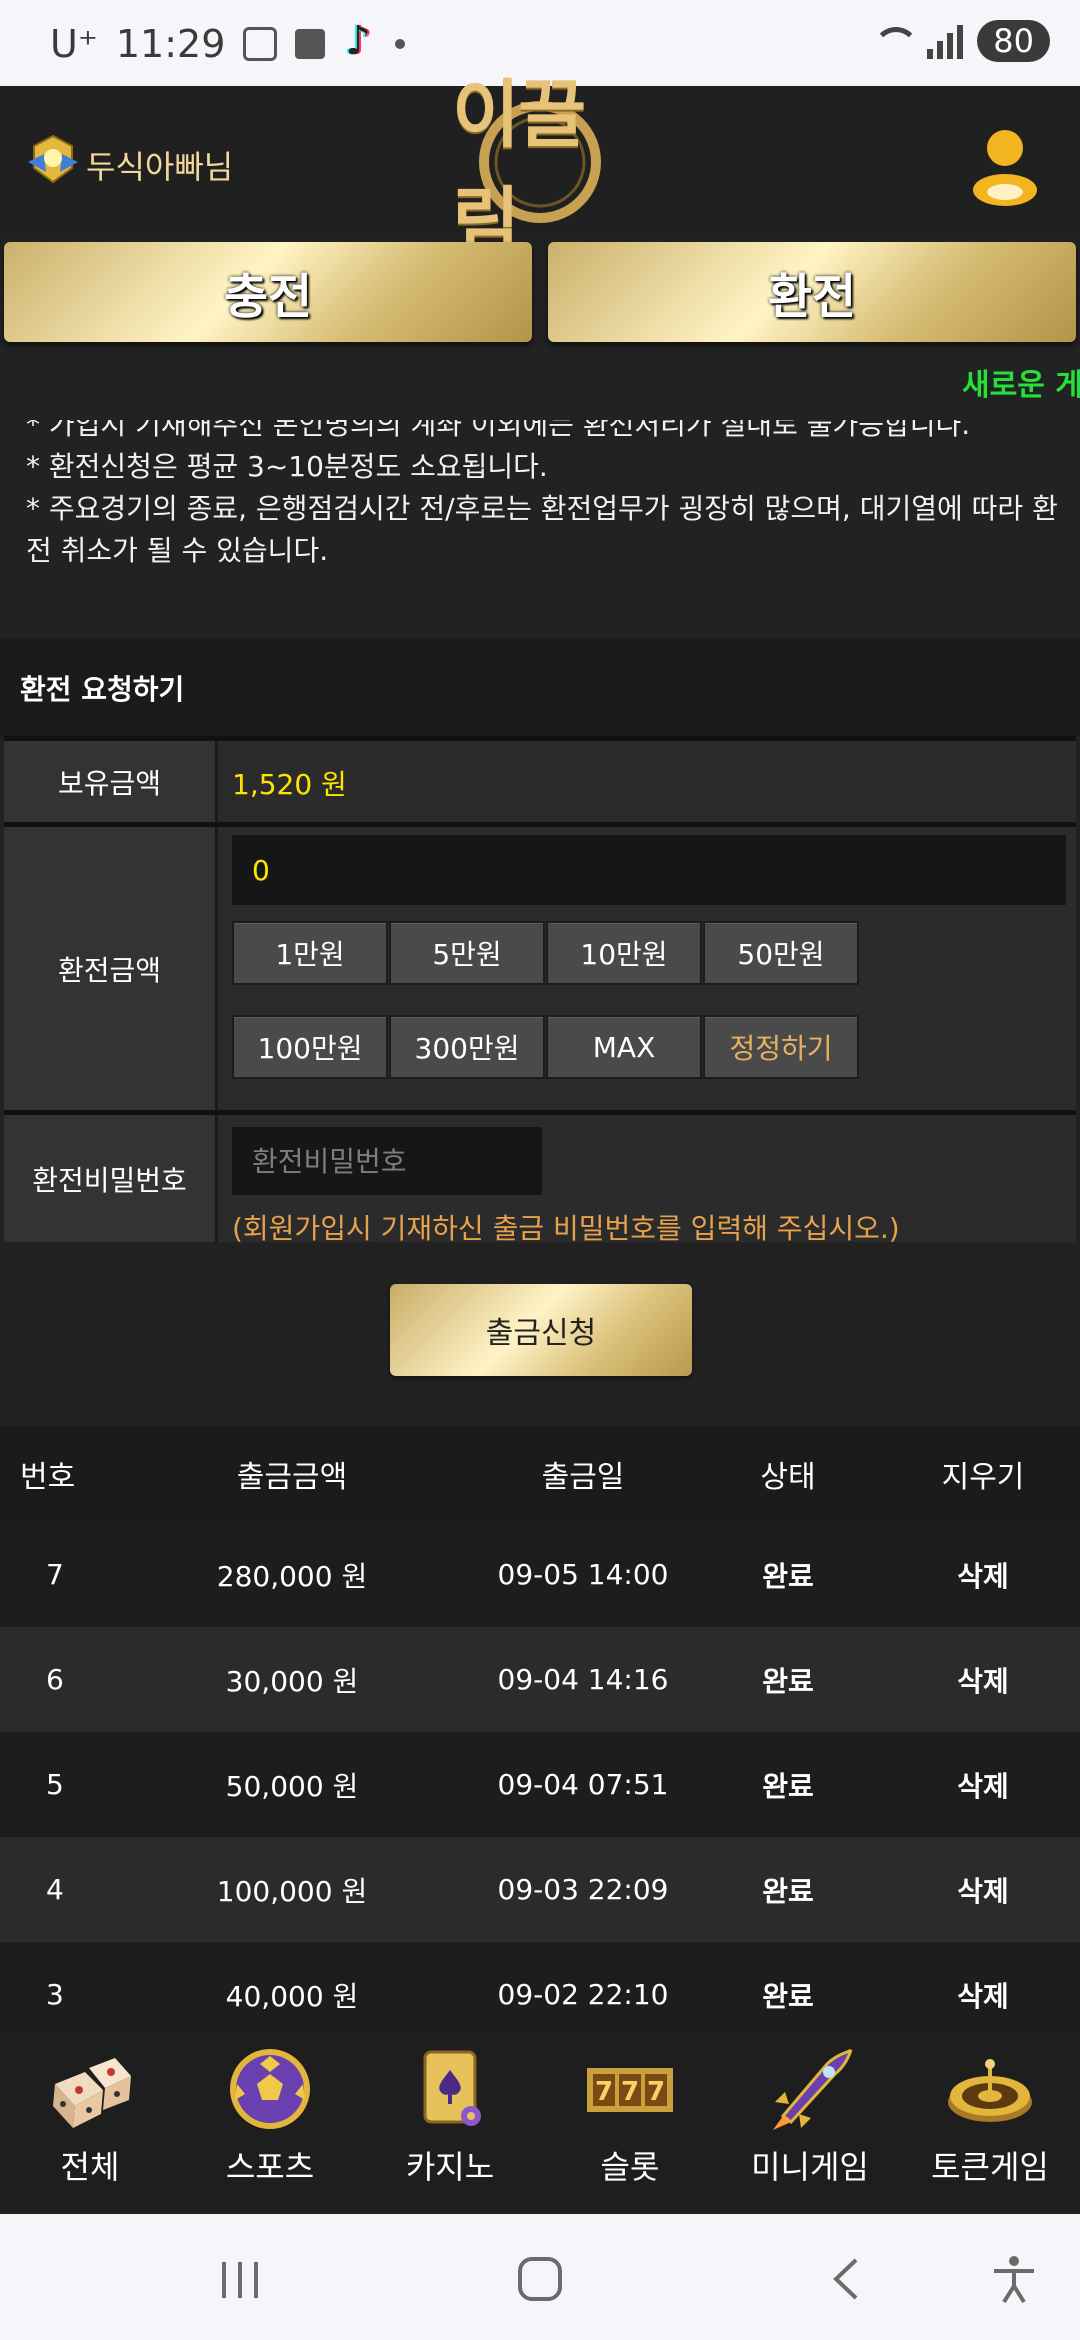  What do you see at coordinates (400, 44) in the screenshot?
I see `notification-dot-icon` at bounding box center [400, 44].